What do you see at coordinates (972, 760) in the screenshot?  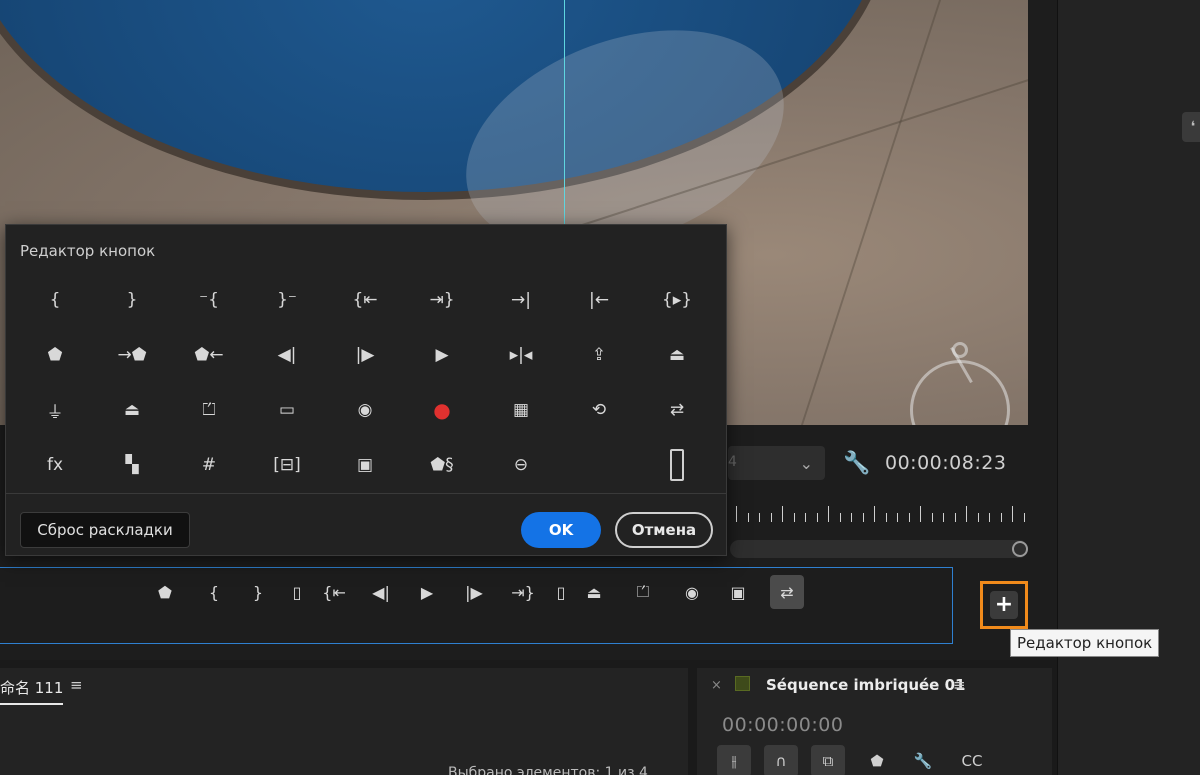 I see `captions-icon: CC` at bounding box center [972, 760].